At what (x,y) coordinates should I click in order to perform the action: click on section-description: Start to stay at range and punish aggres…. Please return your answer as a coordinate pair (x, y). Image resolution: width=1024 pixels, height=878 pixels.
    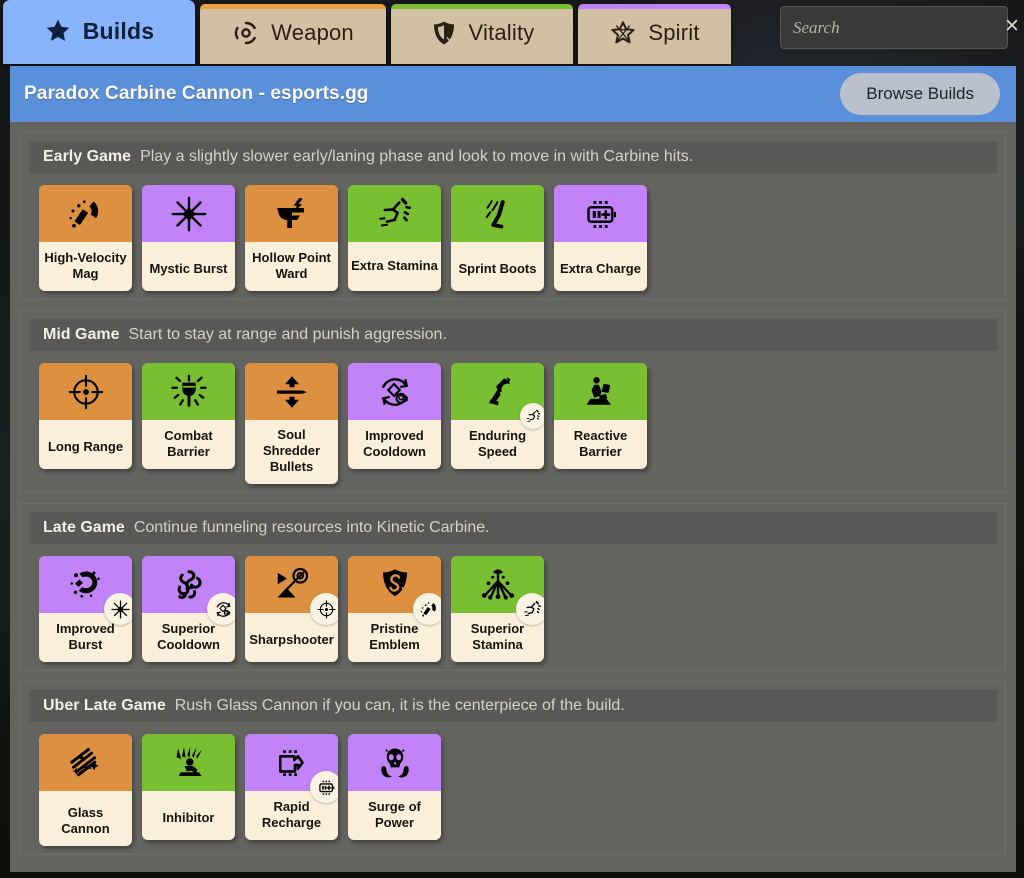
    Looking at the image, I should click on (287, 334).